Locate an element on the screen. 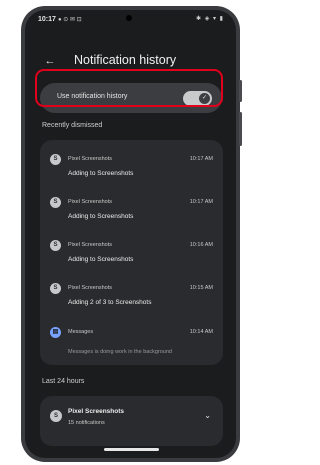 This screenshot has width=320, height=465. system-icons: ✱ ◈ ▾ ▮ is located at coordinates (210, 19).